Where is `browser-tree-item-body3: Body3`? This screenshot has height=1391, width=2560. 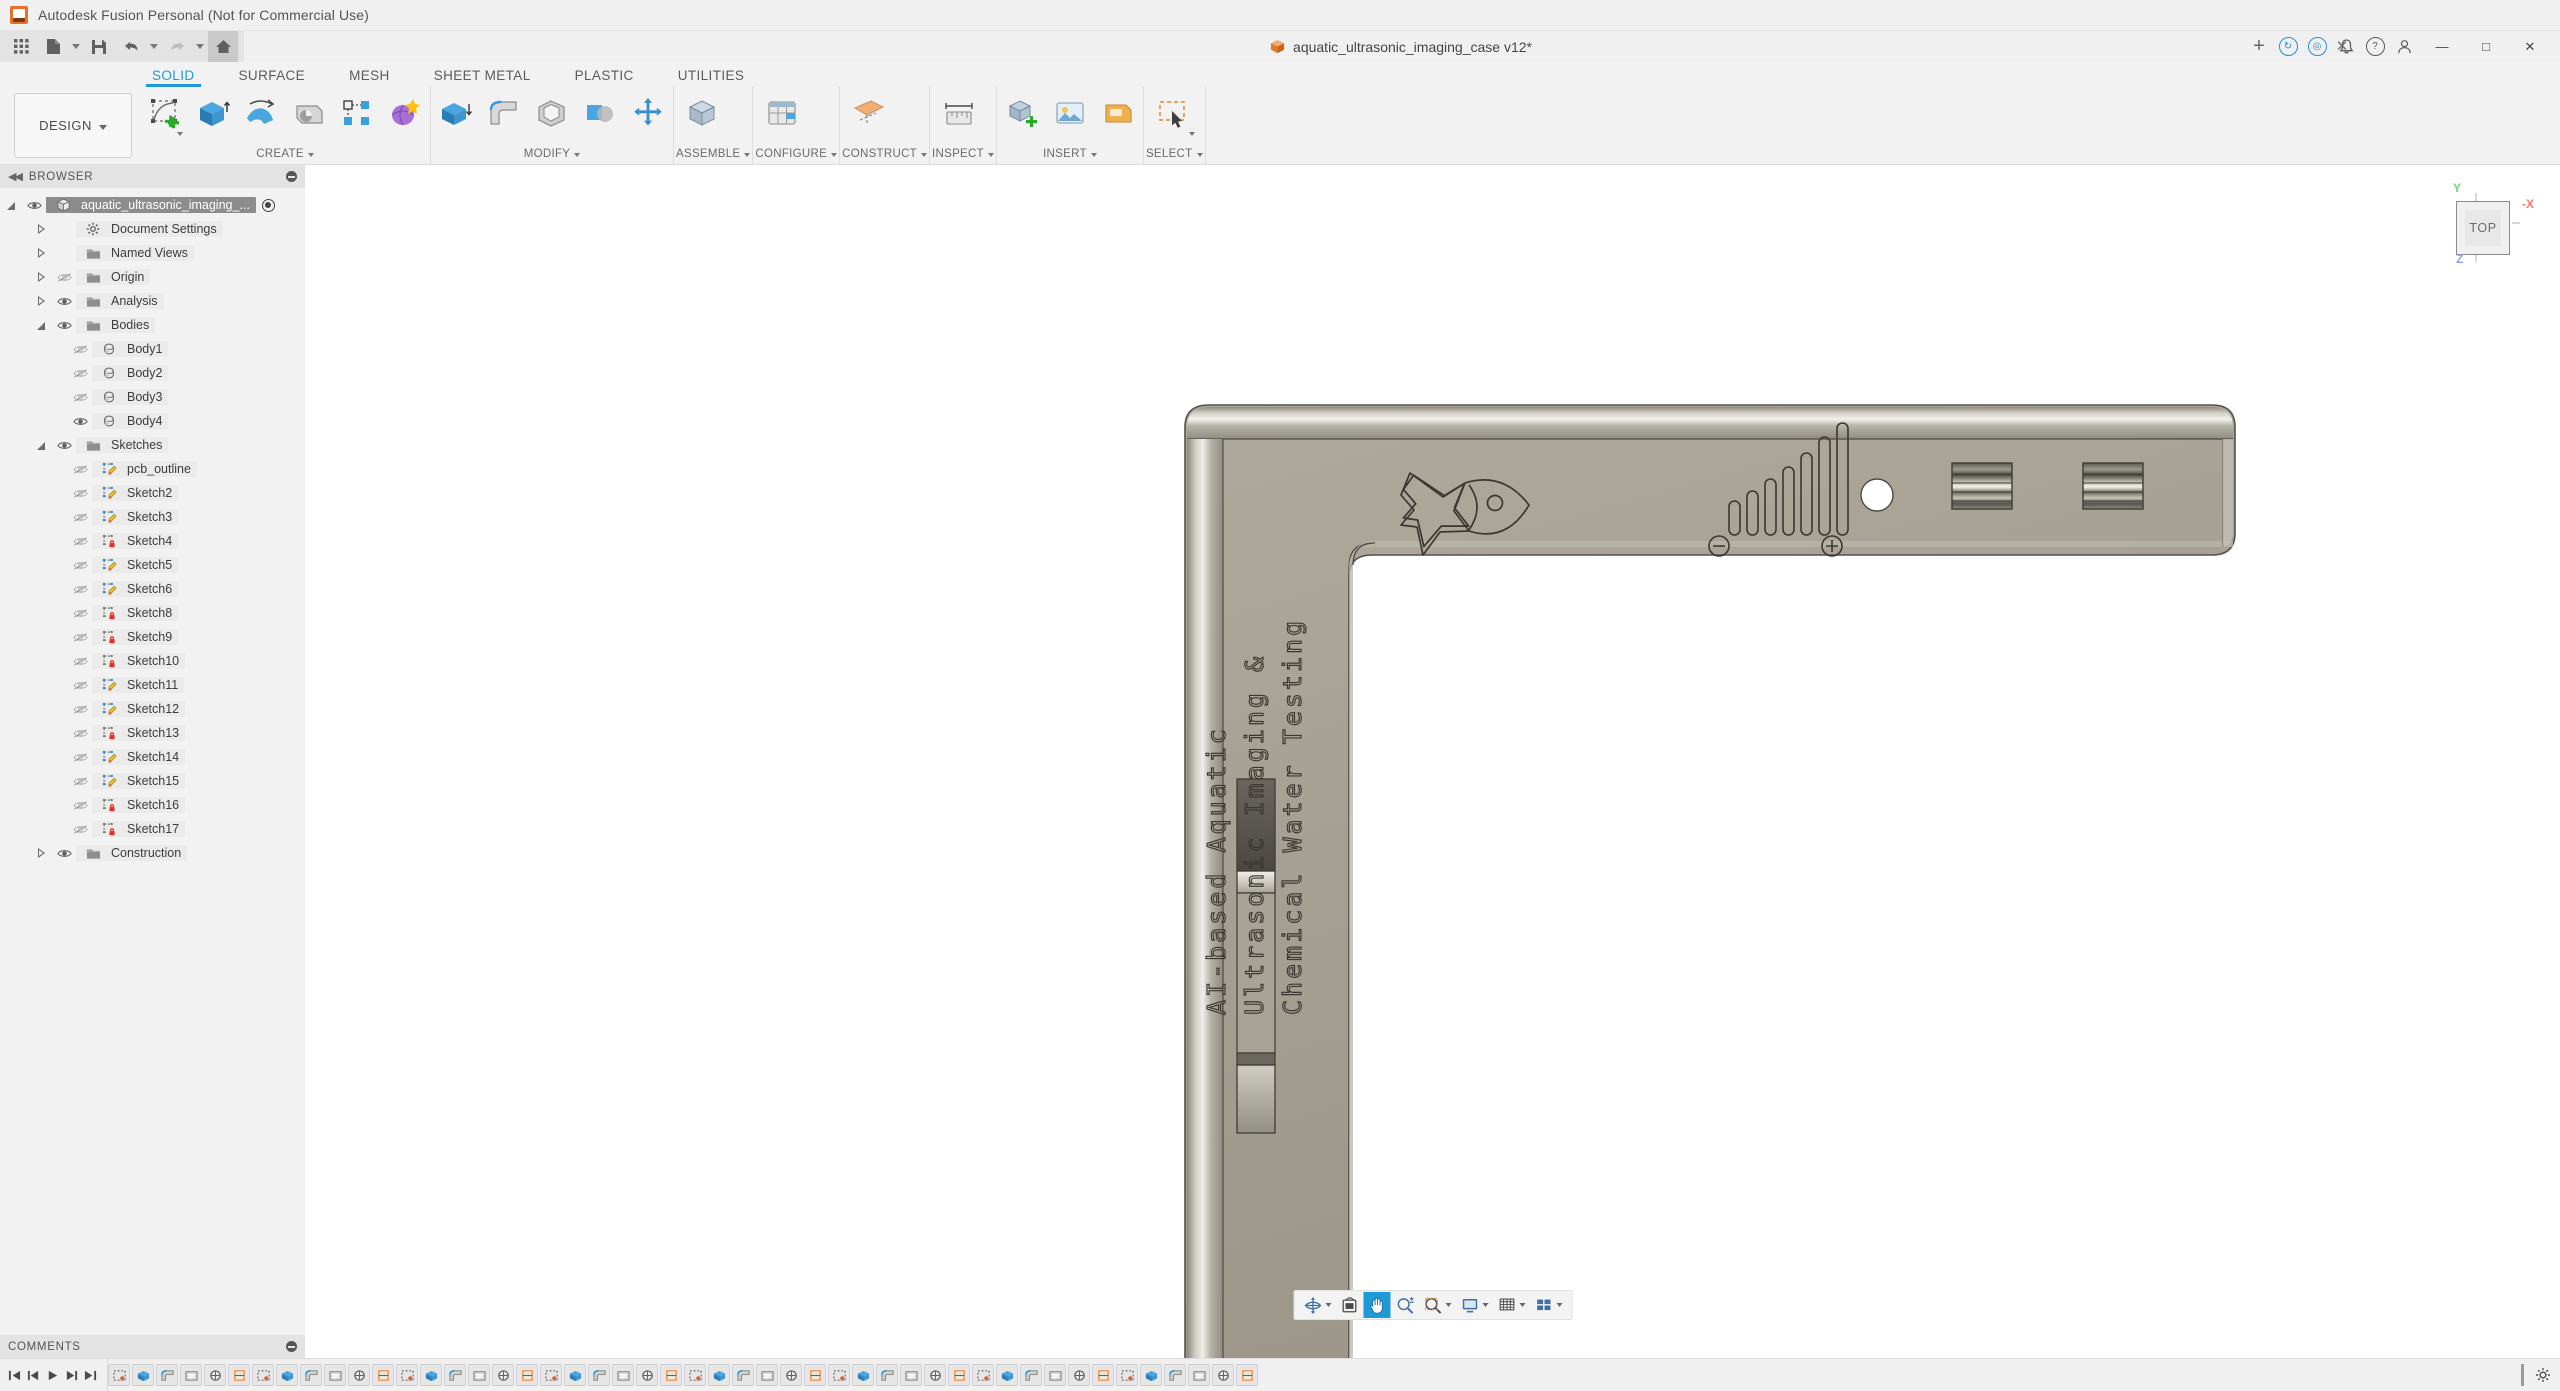 browser-tree-item-body3: Body3 is located at coordinates (152, 397).